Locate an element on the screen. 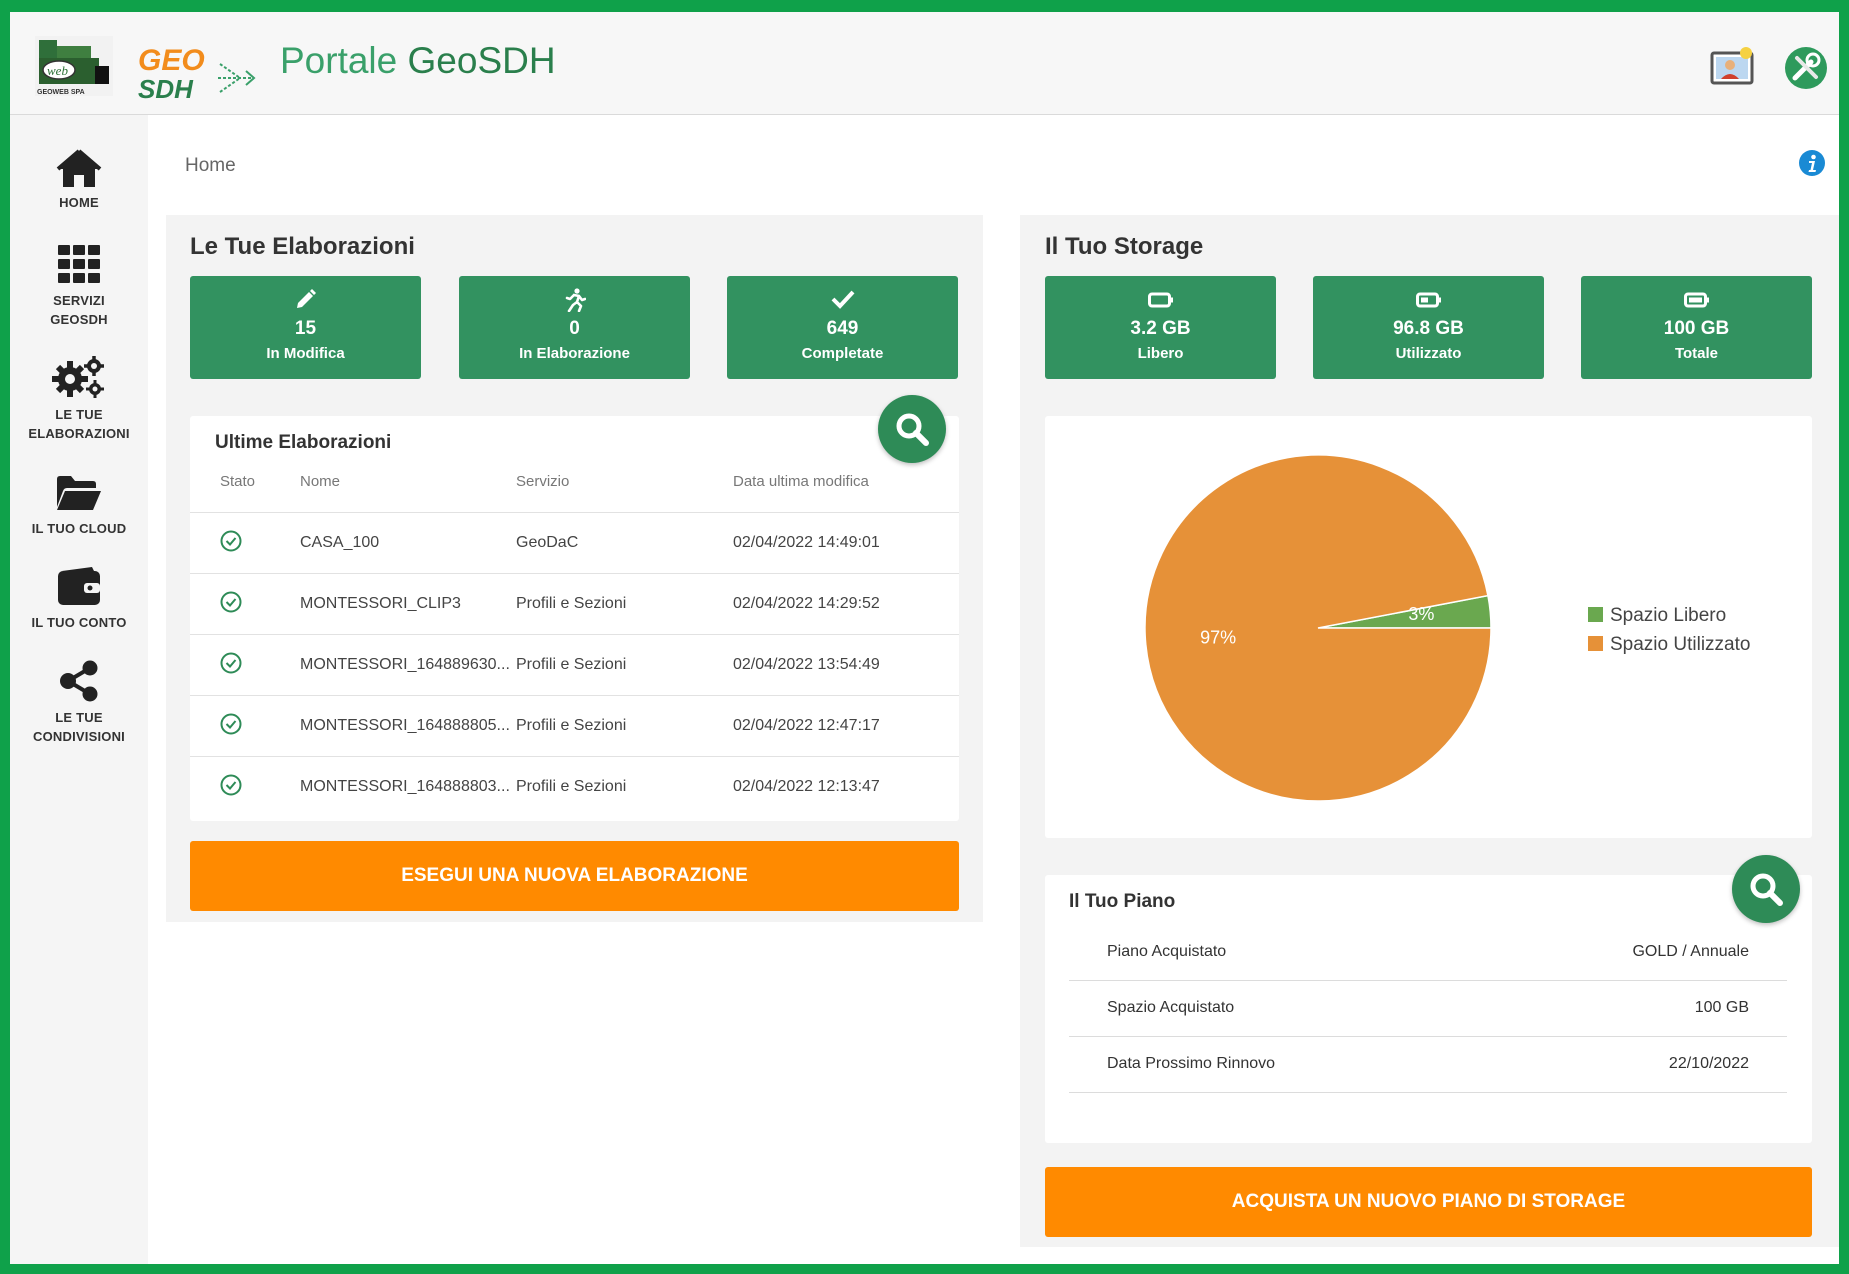  cell-nome: MONTESSORI_CLIP3 is located at coordinates (408, 604).